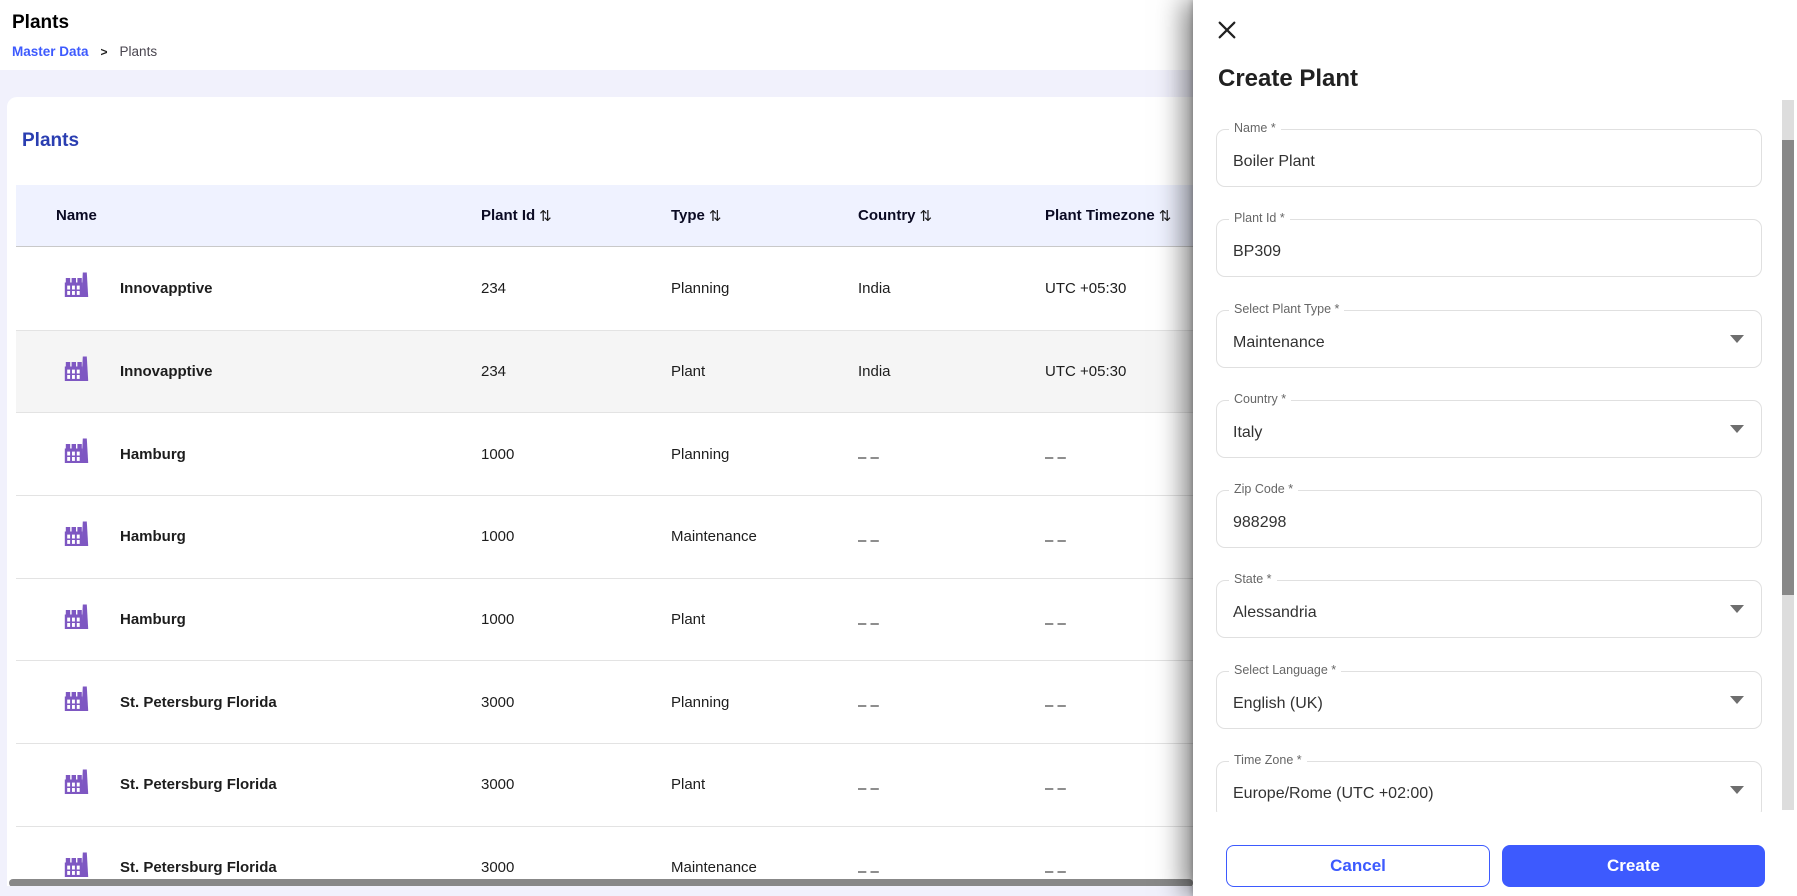 Image resolution: width=1797 pixels, height=896 pixels. Describe the element at coordinates (1248, 432) in the screenshot. I see `field-value: Italy` at that location.